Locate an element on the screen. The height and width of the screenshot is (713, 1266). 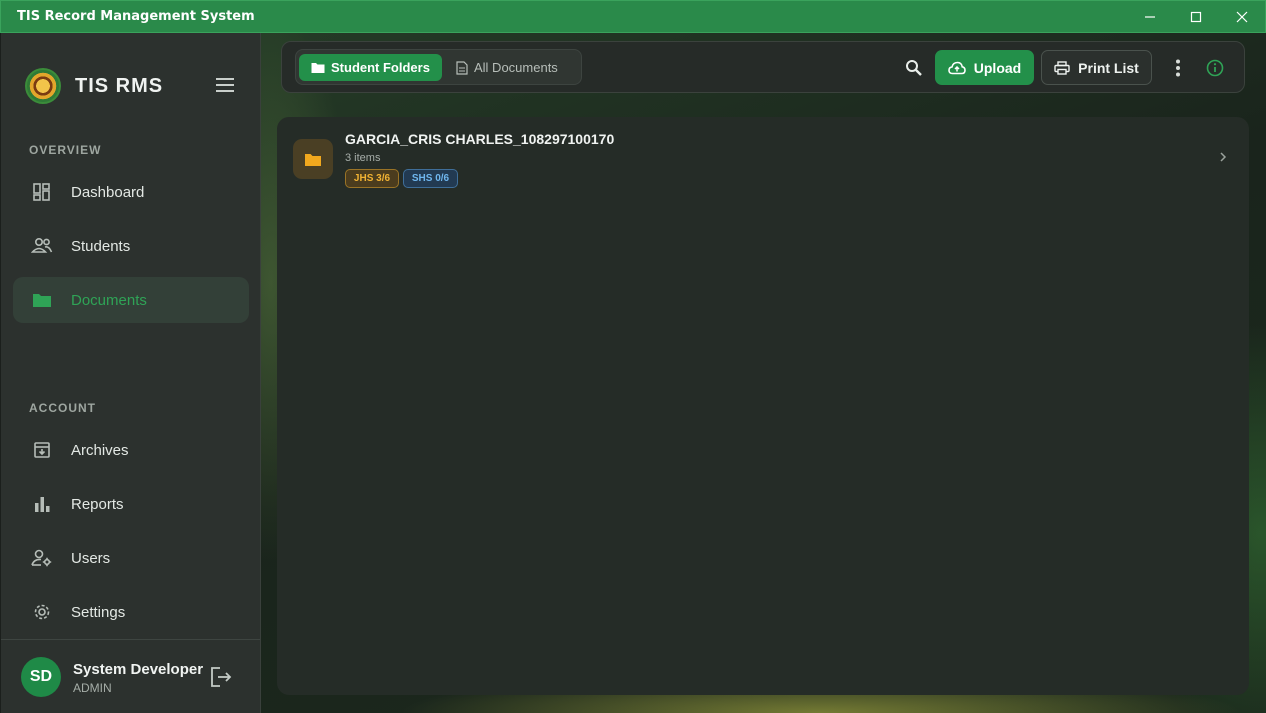
cloud-upload-icon is located at coordinates (956, 67).